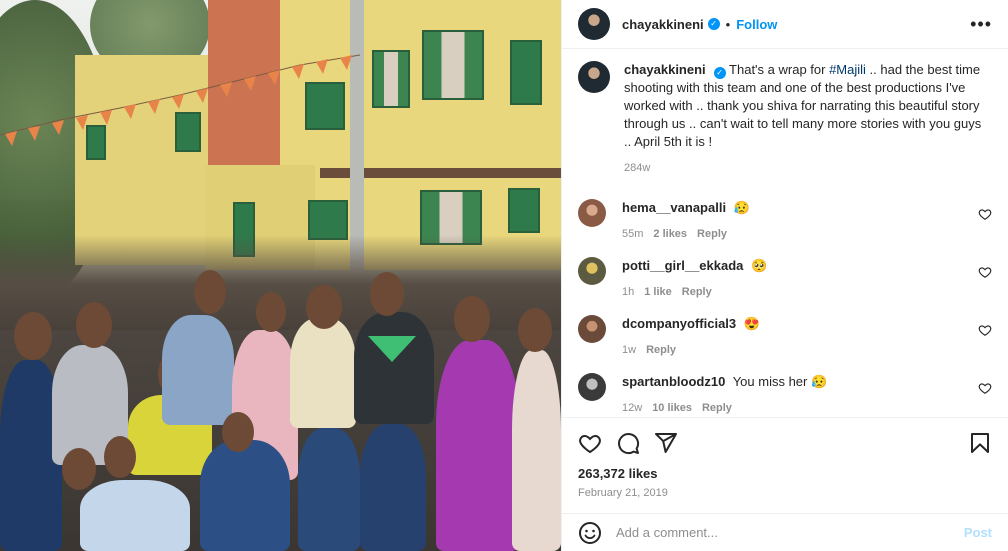  What do you see at coordinates (785, 443) in the screenshot?
I see `action-icons` at bounding box center [785, 443].